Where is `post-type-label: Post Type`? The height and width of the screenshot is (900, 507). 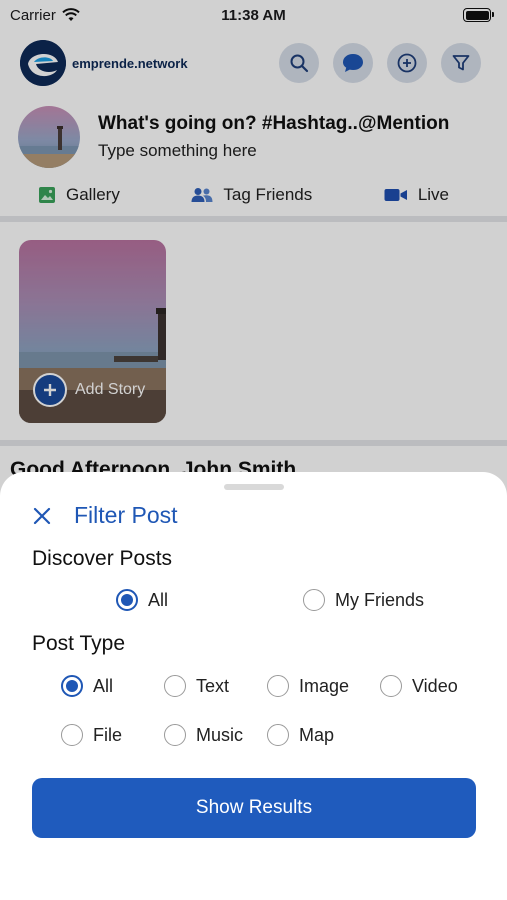
post-type-label: Post Type is located at coordinates (79, 643).